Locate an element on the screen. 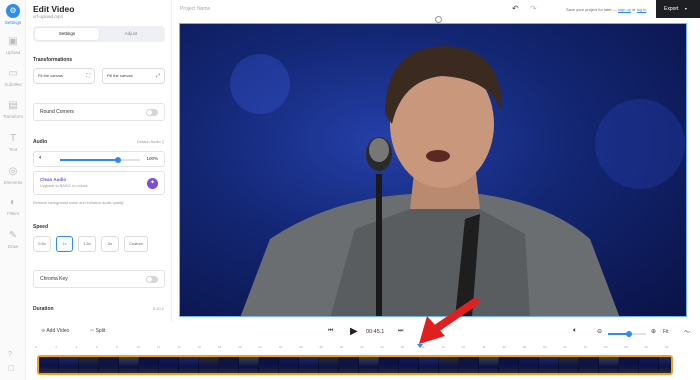 This screenshot has height=380, width=700. fit-icon: ⛶ is located at coordinates (88, 76).